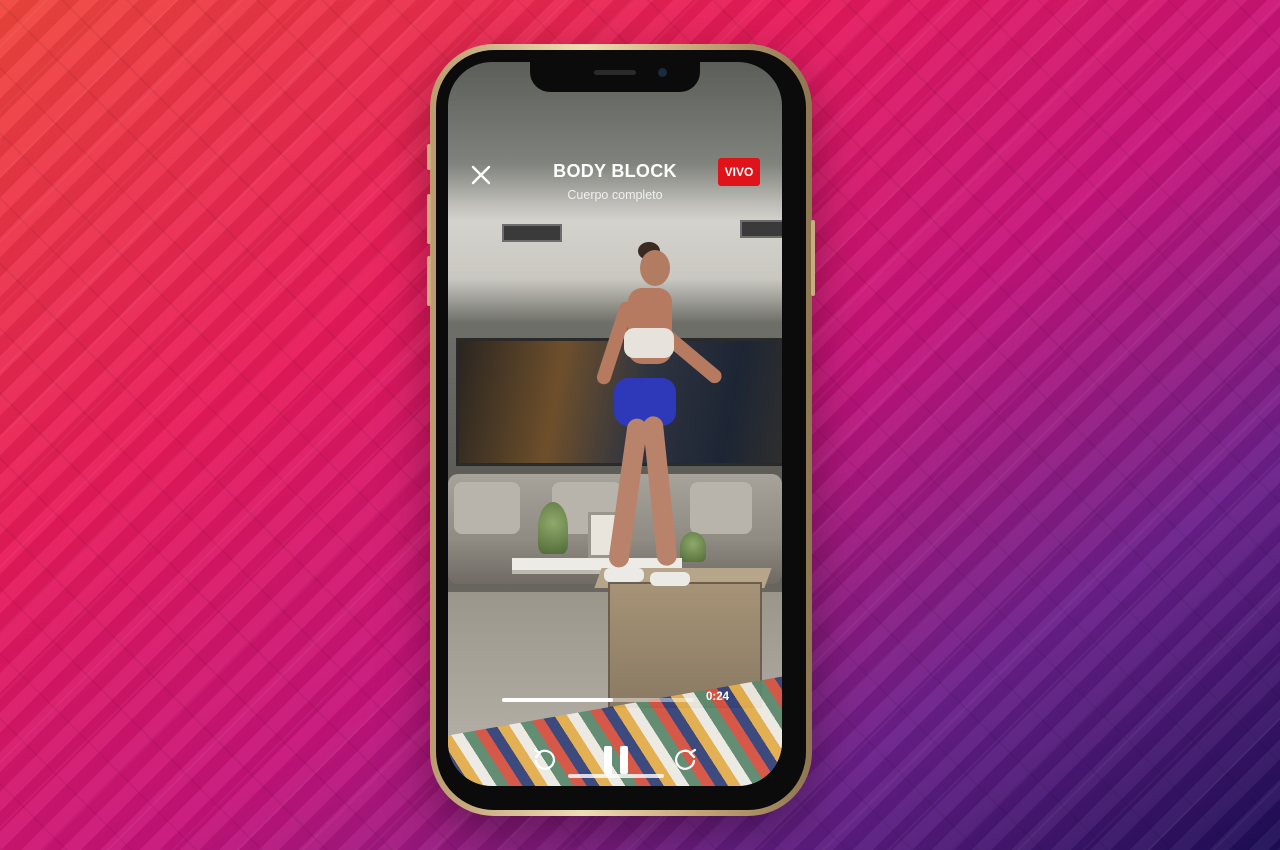 The height and width of the screenshot is (850, 1280). Describe the element at coordinates (429, 281) in the screenshot. I see `volume-down-button` at that location.